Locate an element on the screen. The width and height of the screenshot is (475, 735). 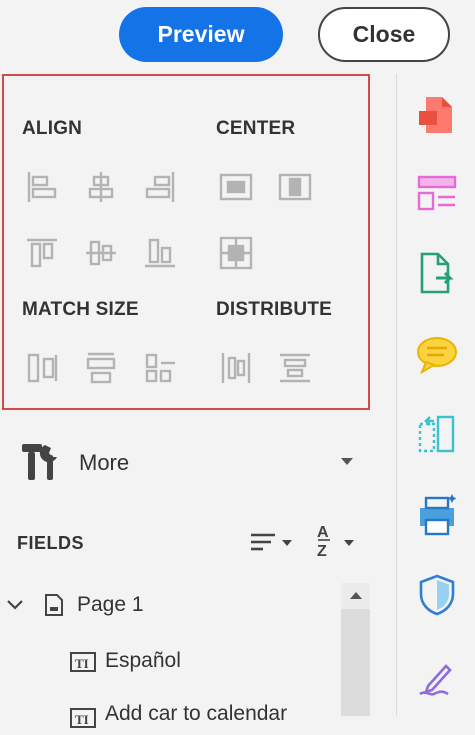
match-size-title: MATCH SIZE is located at coordinates (80, 309).